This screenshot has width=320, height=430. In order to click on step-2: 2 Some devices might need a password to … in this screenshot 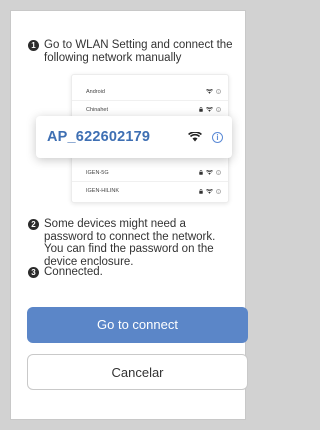, I will do `click(130, 243)`.